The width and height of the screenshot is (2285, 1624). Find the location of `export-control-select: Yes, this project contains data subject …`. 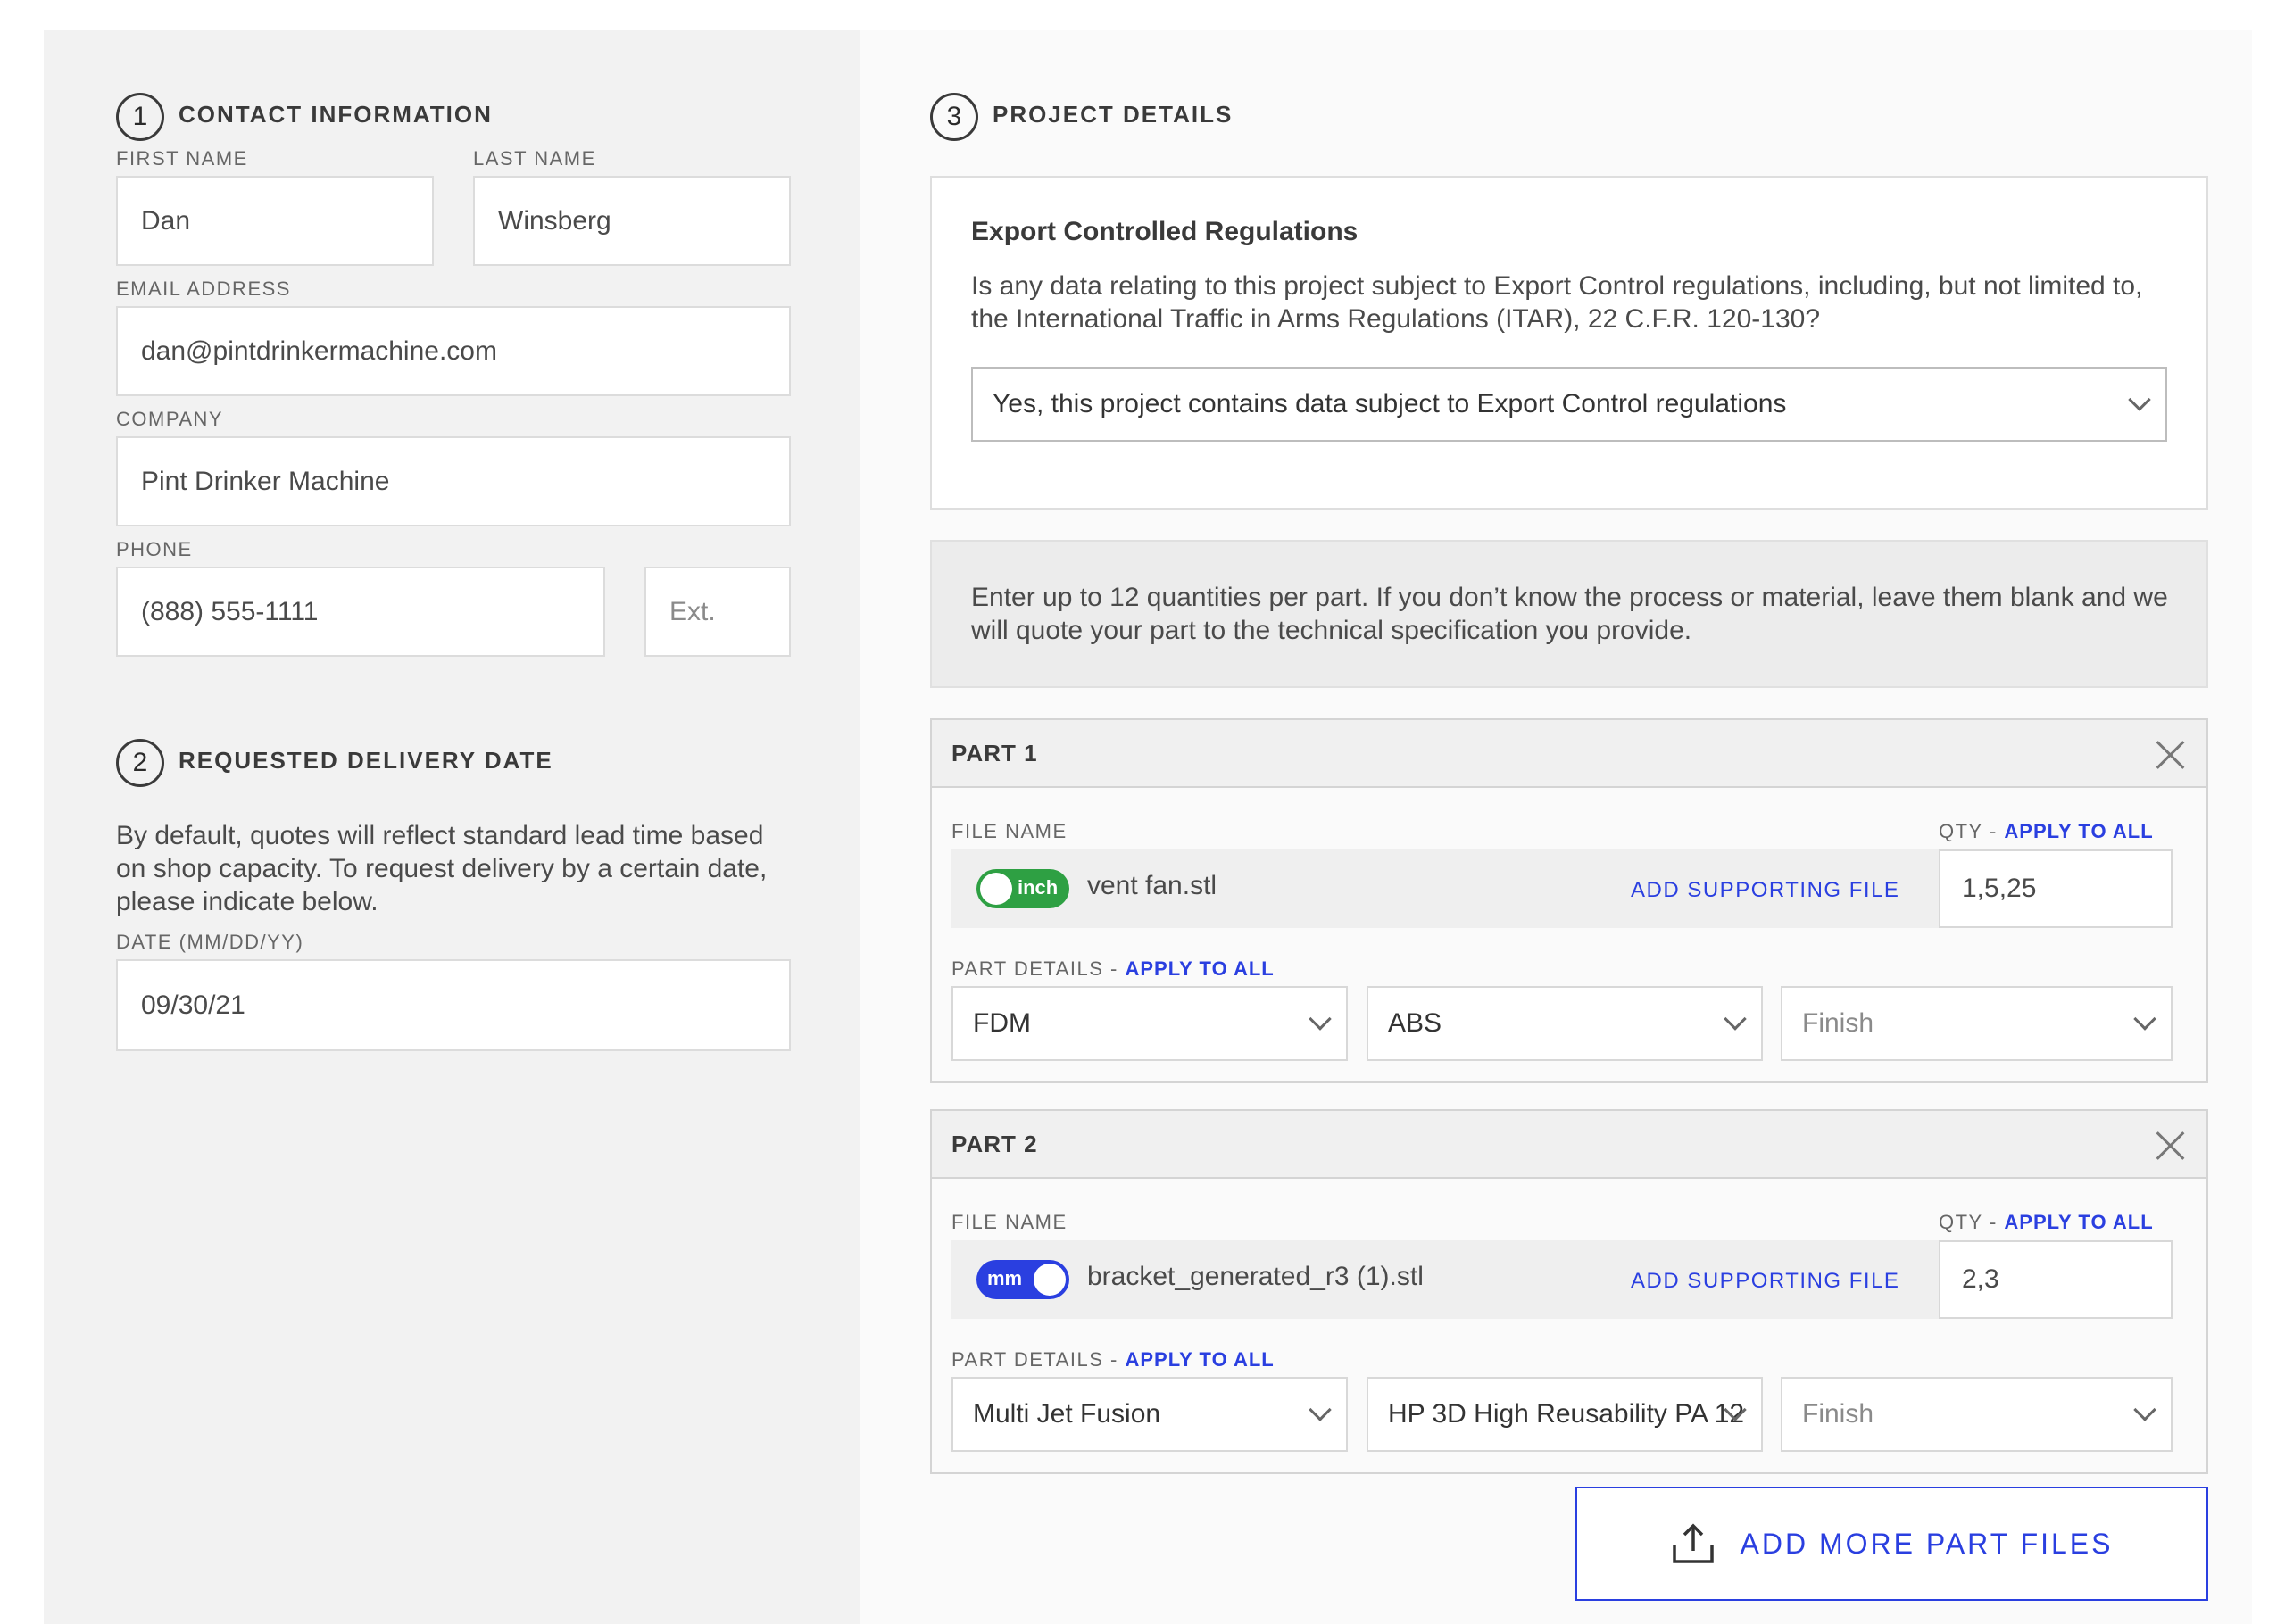

export-control-select: Yes, this project contains data subject … is located at coordinates (1569, 404).